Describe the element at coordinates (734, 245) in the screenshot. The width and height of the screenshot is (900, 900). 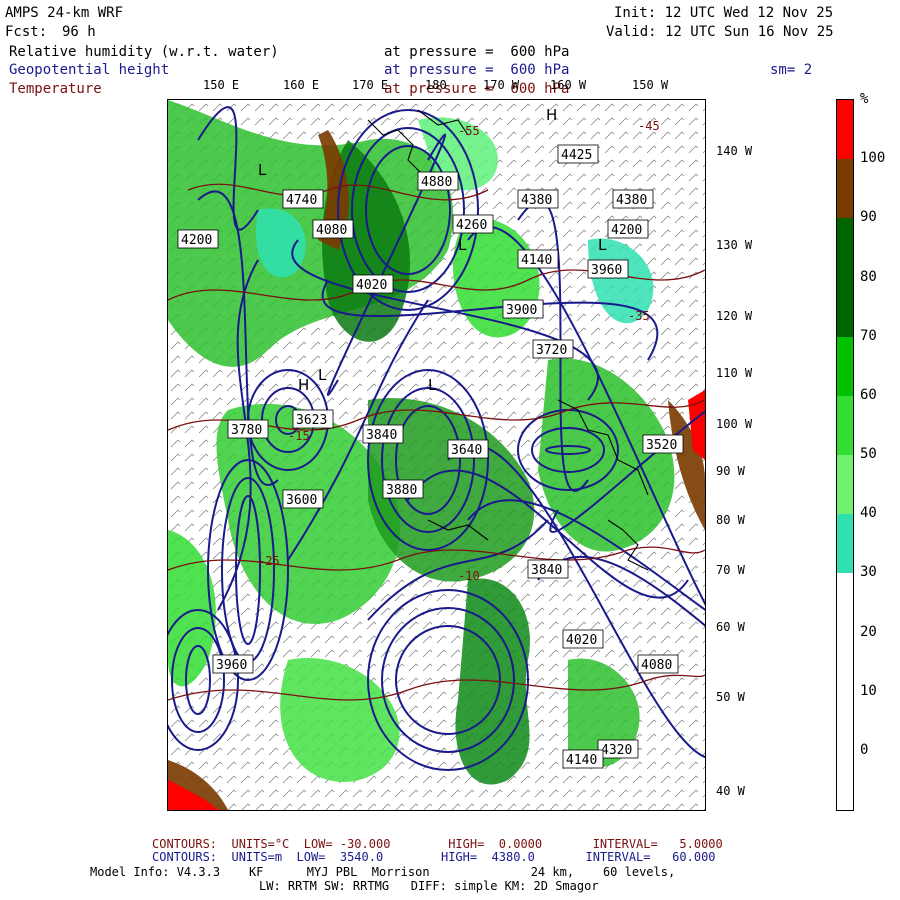
I see `lat-label: 130 W` at that location.